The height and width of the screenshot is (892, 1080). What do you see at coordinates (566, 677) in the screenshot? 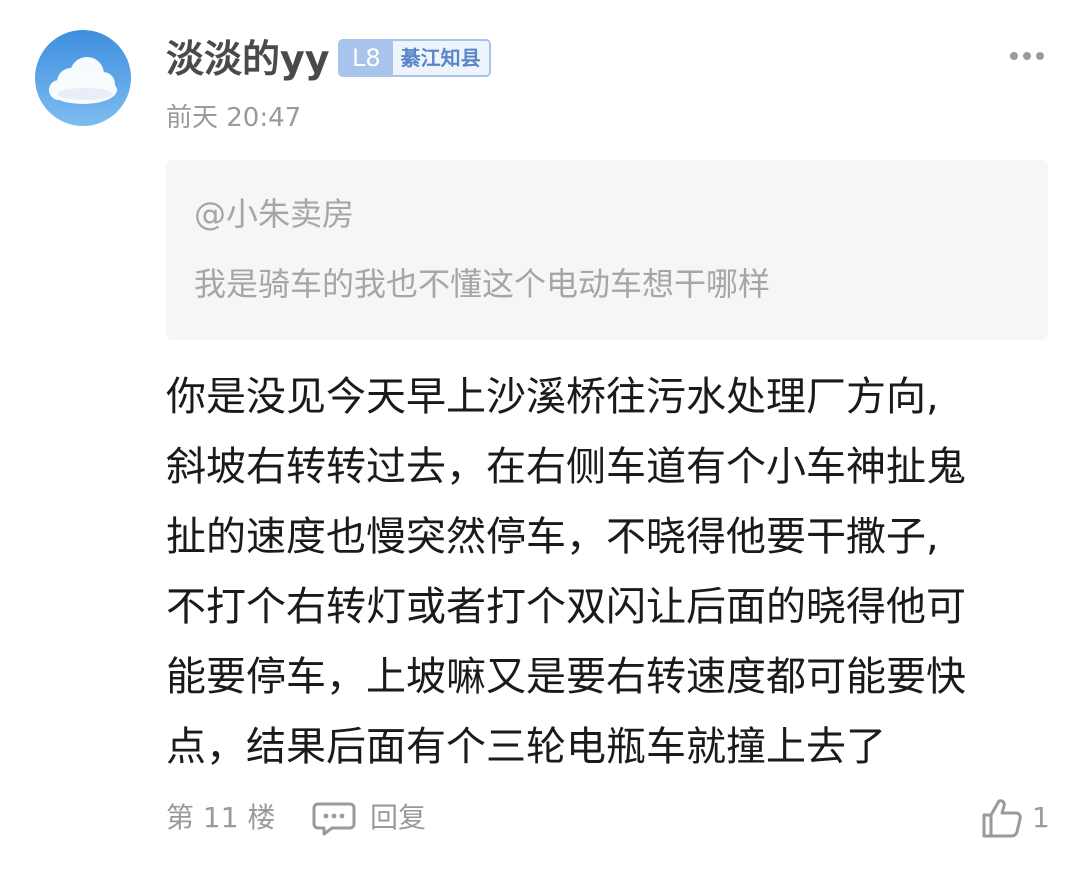
I see `comment-line: 能要停车，上坡嘛又是要右转速度都可能要快` at bounding box center [566, 677].